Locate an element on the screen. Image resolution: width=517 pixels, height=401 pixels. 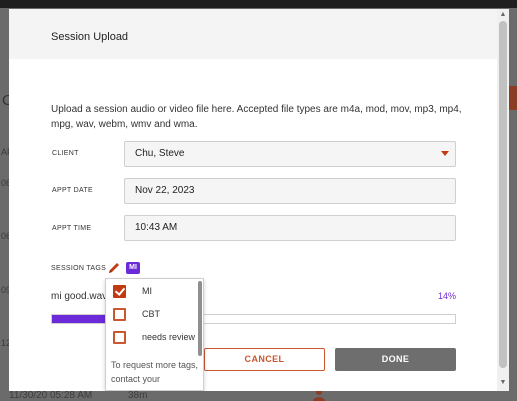
checkbox-checked-icon is located at coordinates (119, 291).